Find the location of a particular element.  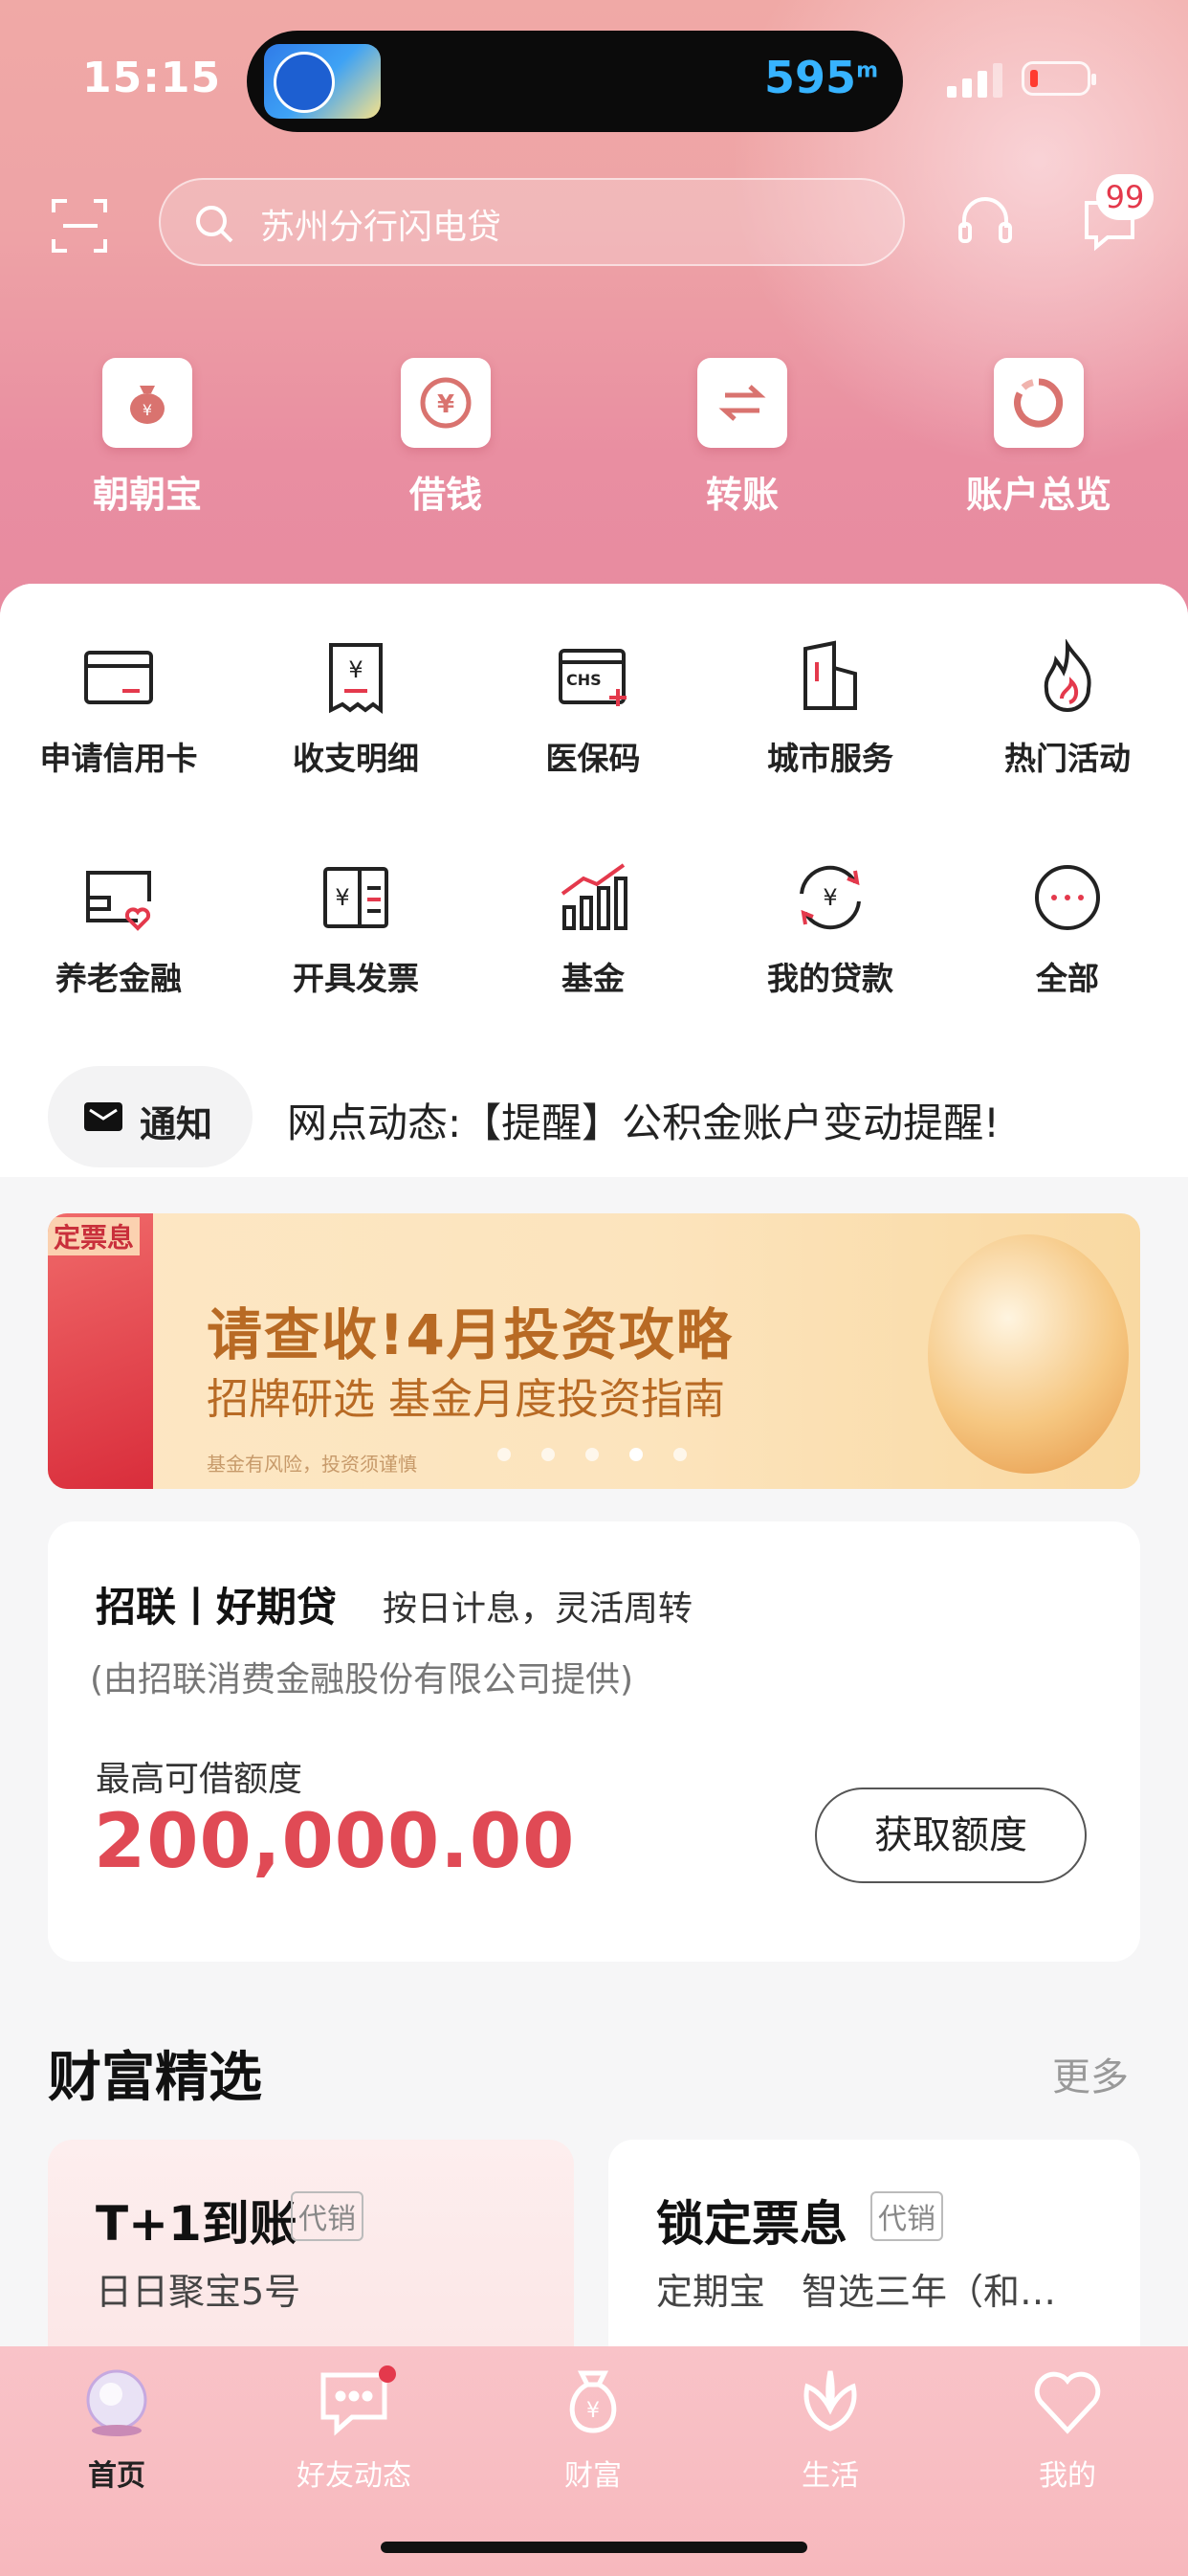

quick-action-account-overview: 账户总览 is located at coordinates (1039, 438).